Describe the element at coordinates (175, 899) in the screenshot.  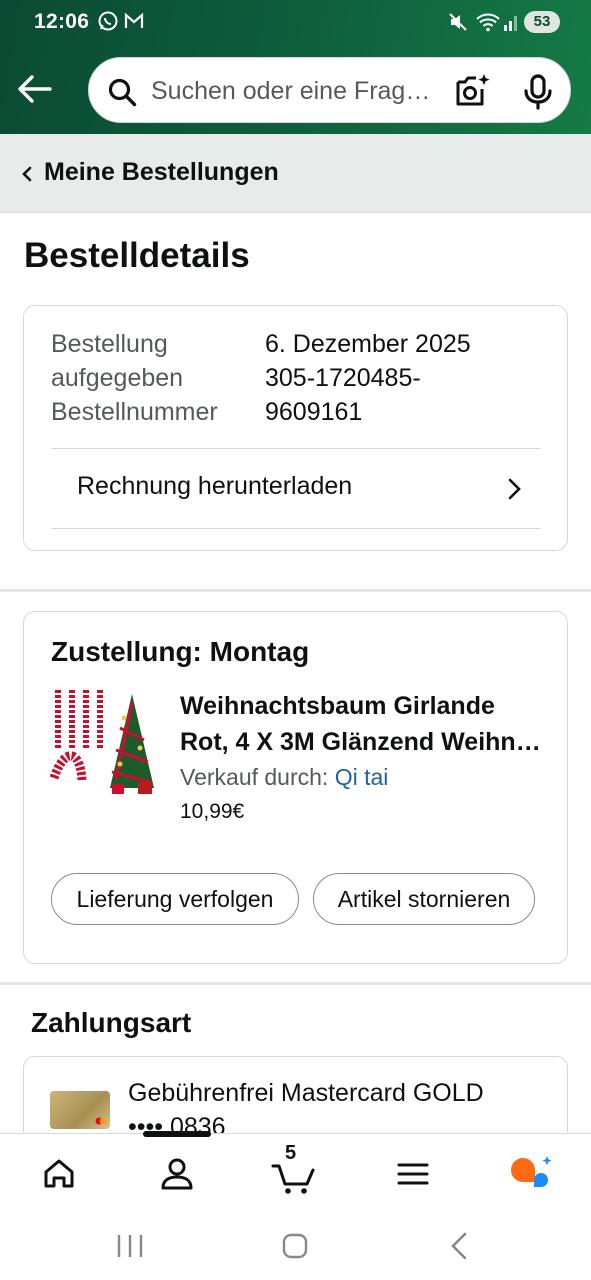
I see `track-delivery-button: Lieferung verfolgen` at that location.